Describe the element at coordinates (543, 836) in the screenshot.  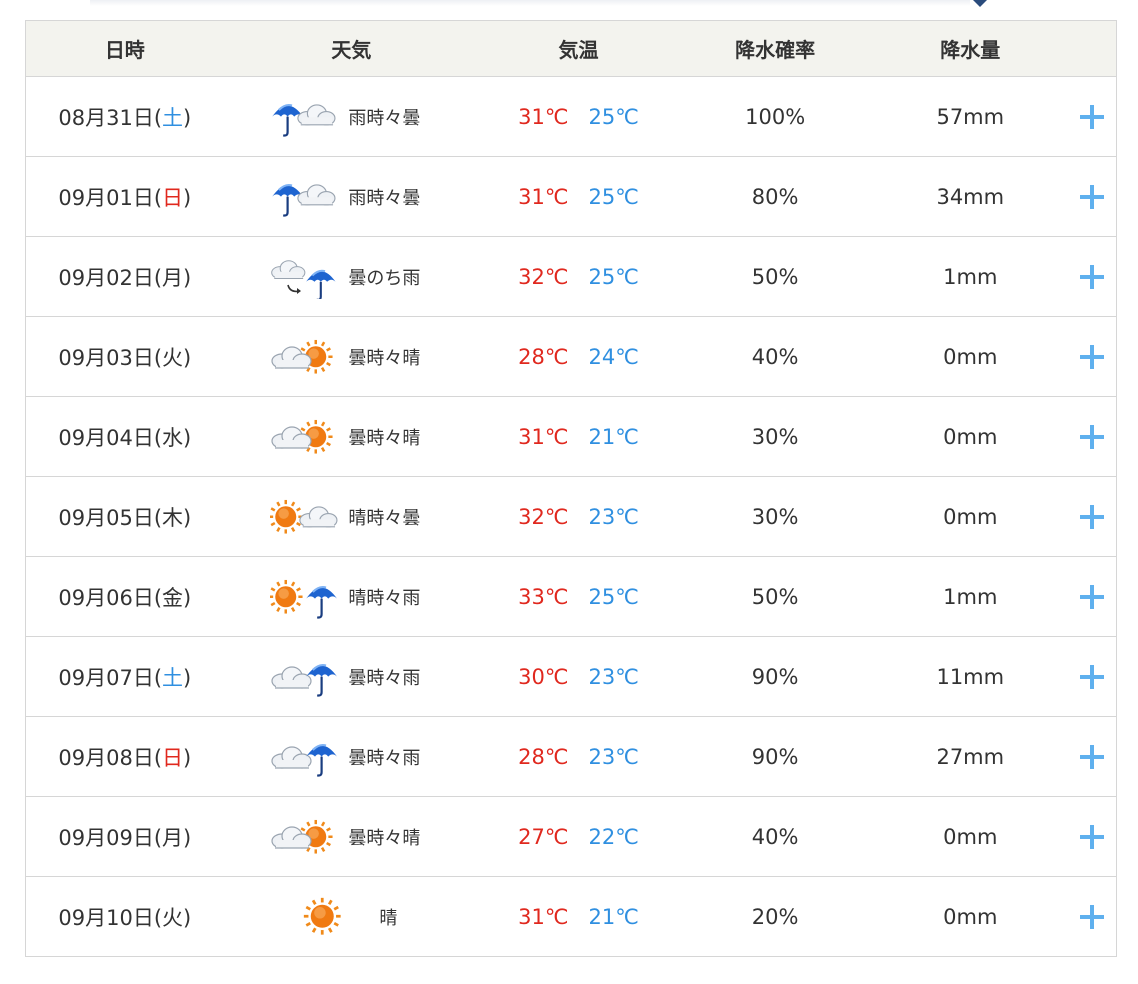
I see `high-temp: 27℃` at that location.